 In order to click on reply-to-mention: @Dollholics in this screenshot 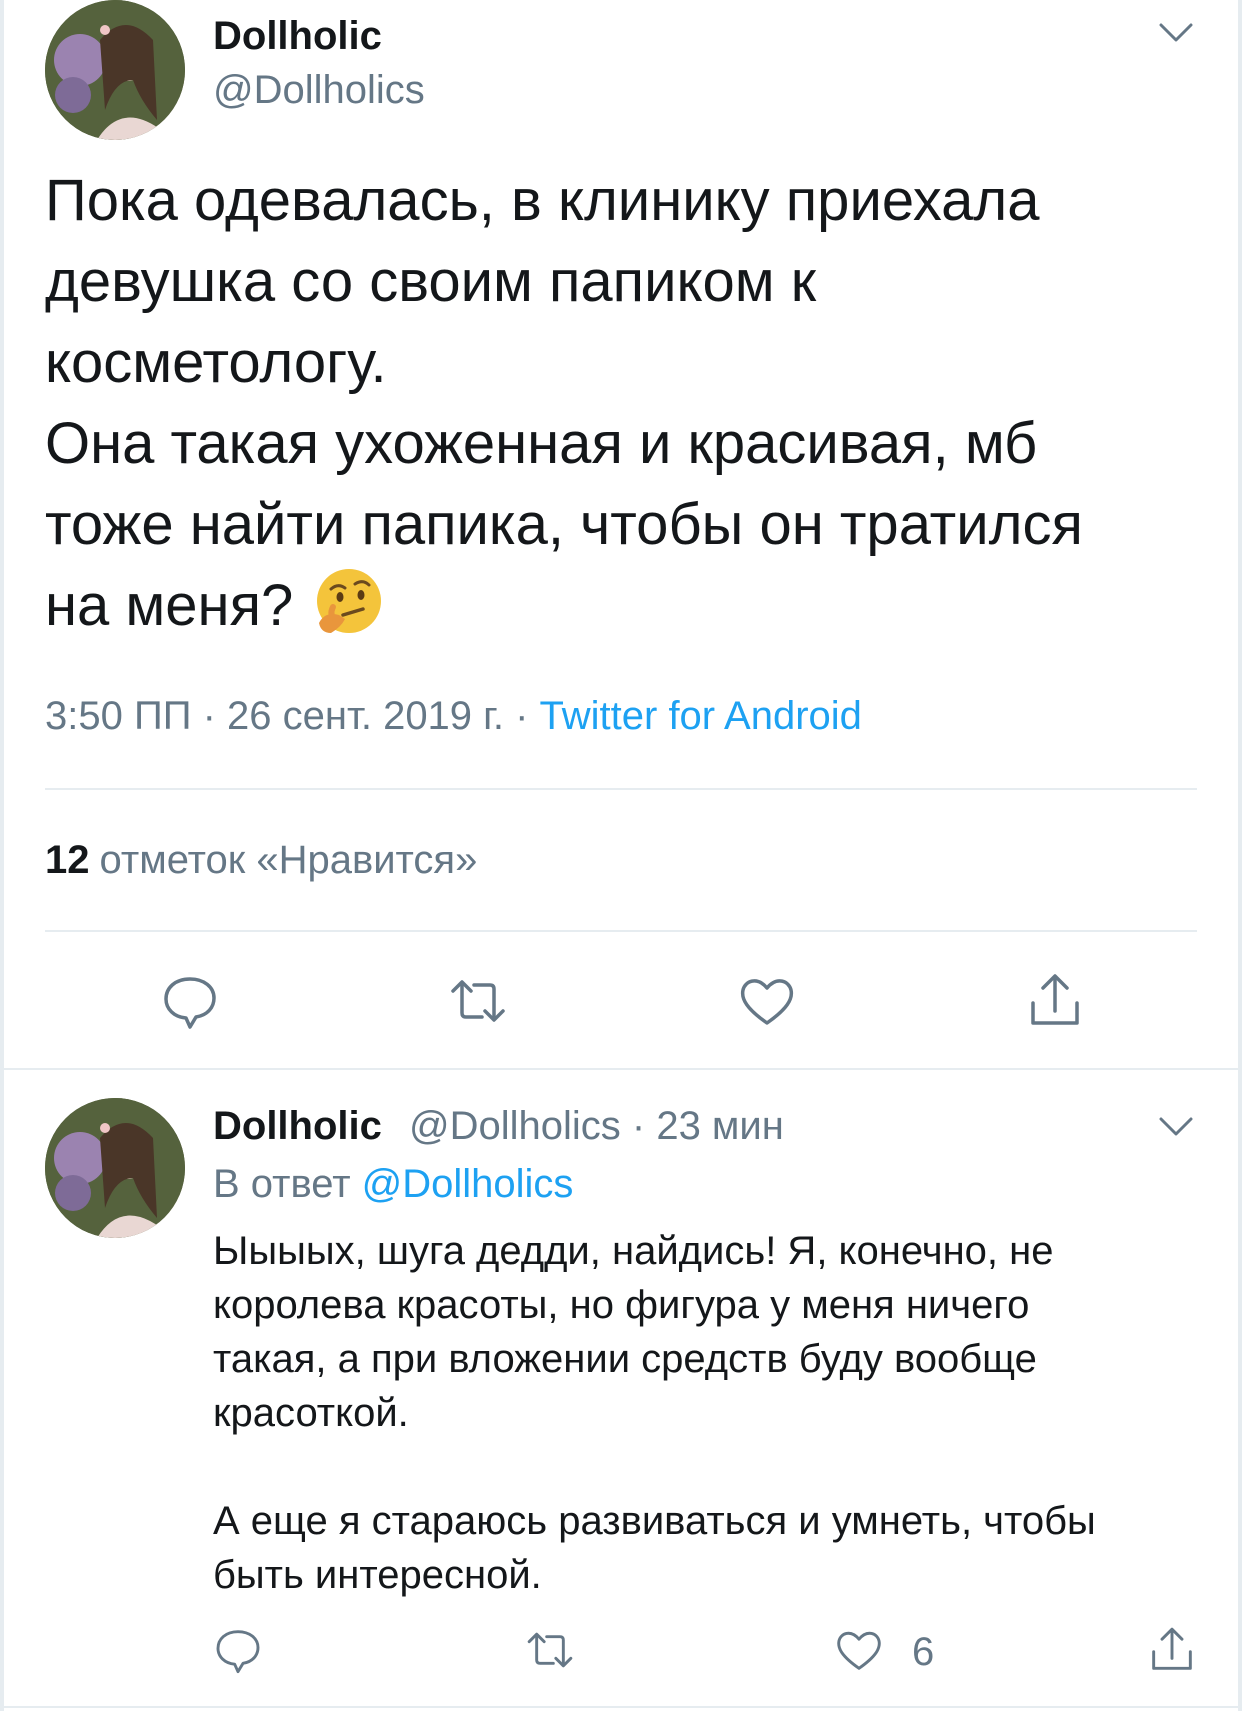, I will do `click(468, 1184)`.